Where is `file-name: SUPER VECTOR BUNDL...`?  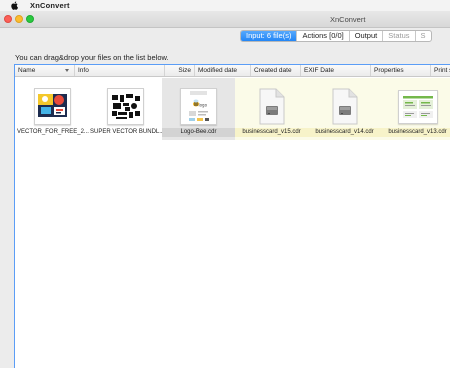 file-name: SUPER VECTOR BUNDL... is located at coordinates (126, 132).